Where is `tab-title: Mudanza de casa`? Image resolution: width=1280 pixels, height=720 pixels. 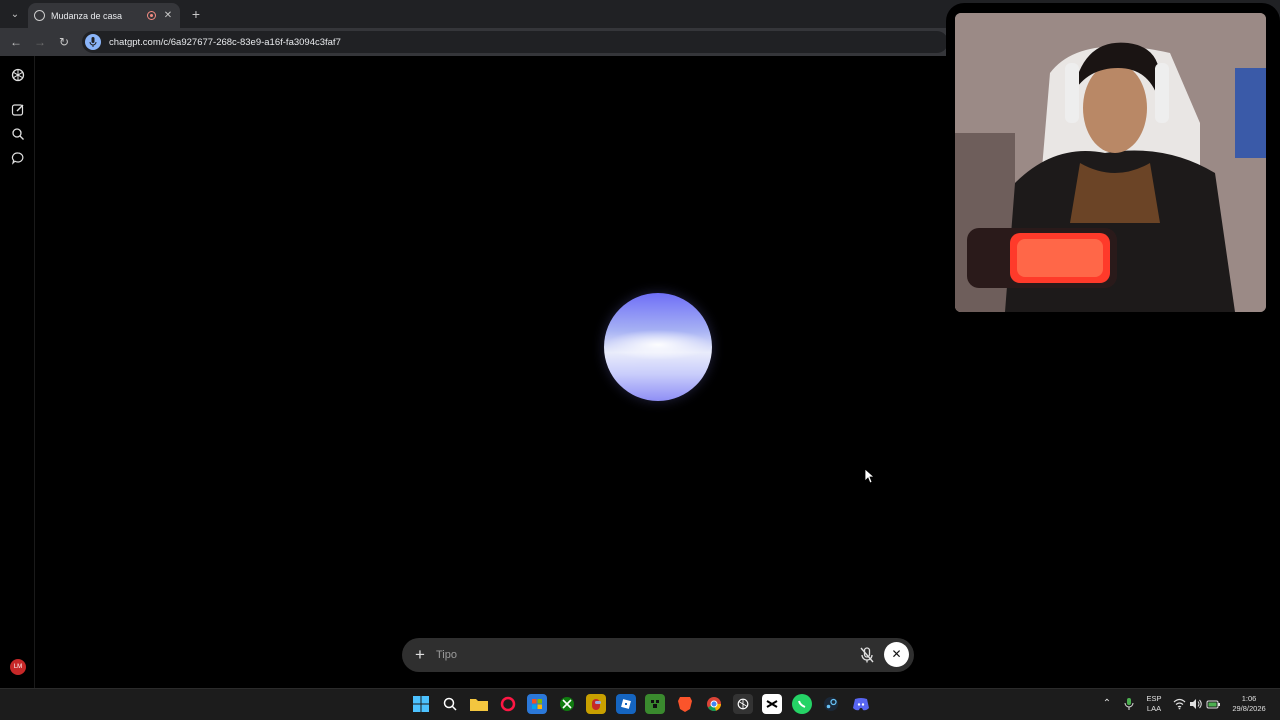
tab-title: Mudanza de casa is located at coordinates (87, 15).